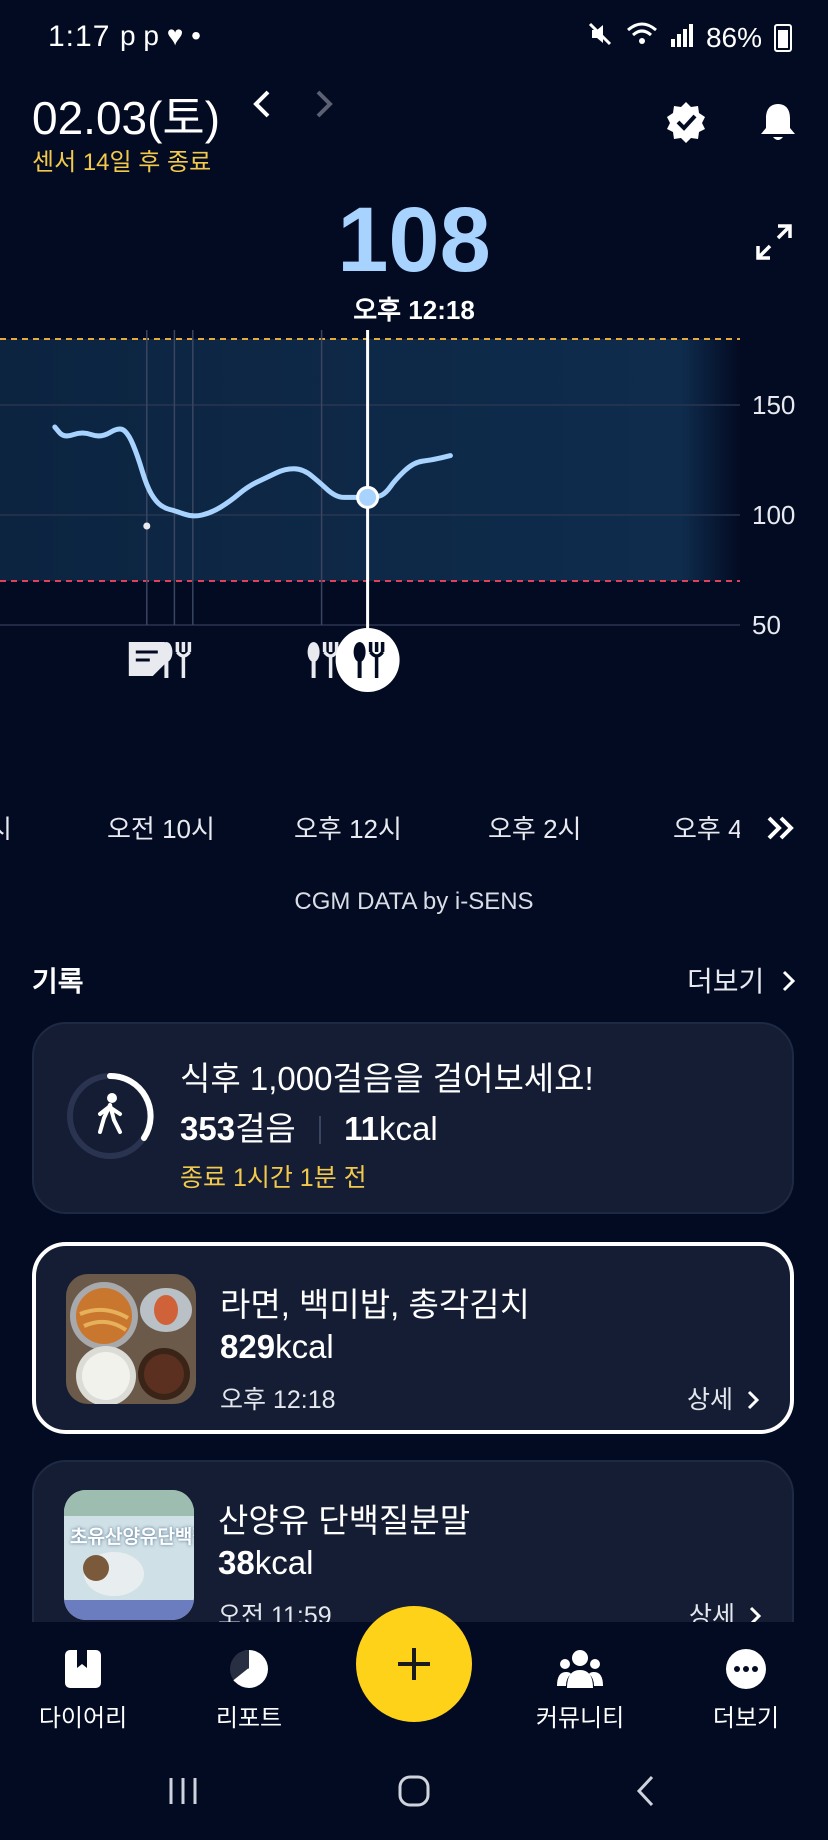 Image resolution: width=828 pixels, height=1840 pixels. I want to click on meal-time: 오후 12:18, so click(278, 1400).